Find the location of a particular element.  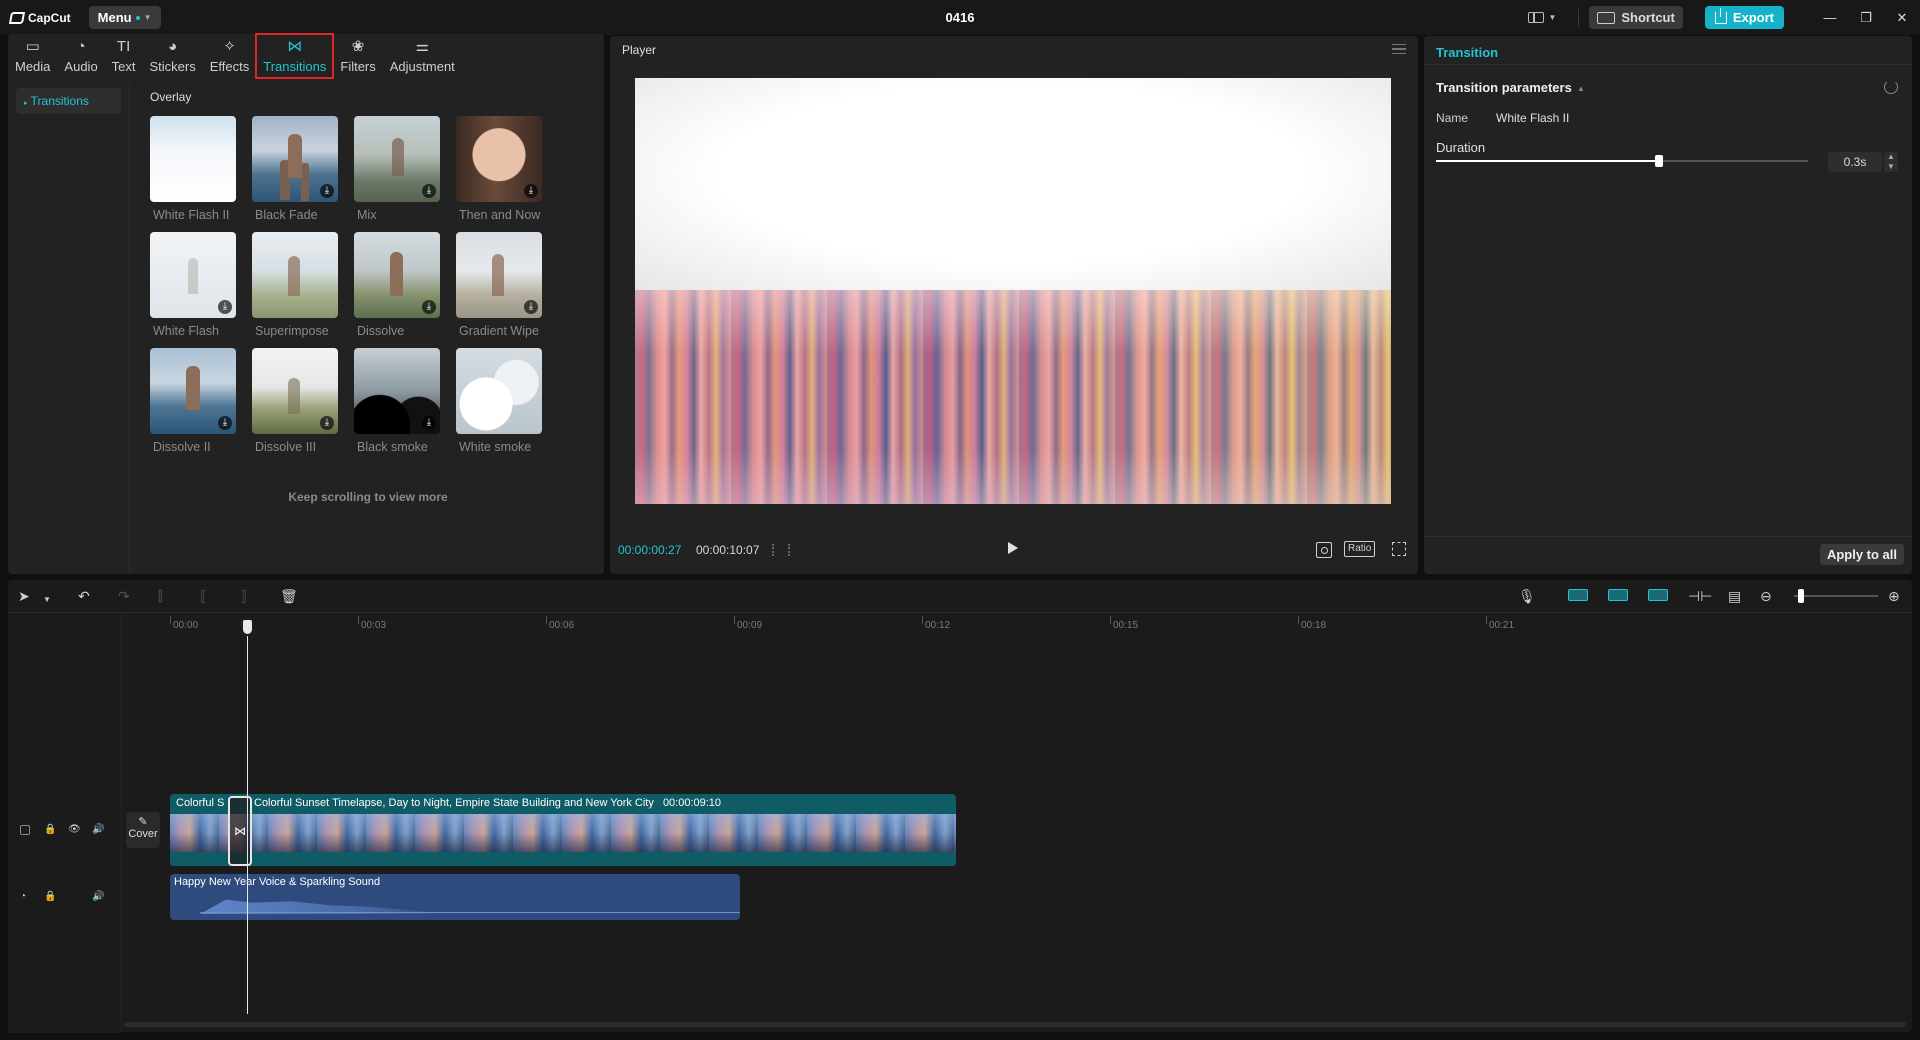

fullscreen-icon is located at coordinates (1399, 549).